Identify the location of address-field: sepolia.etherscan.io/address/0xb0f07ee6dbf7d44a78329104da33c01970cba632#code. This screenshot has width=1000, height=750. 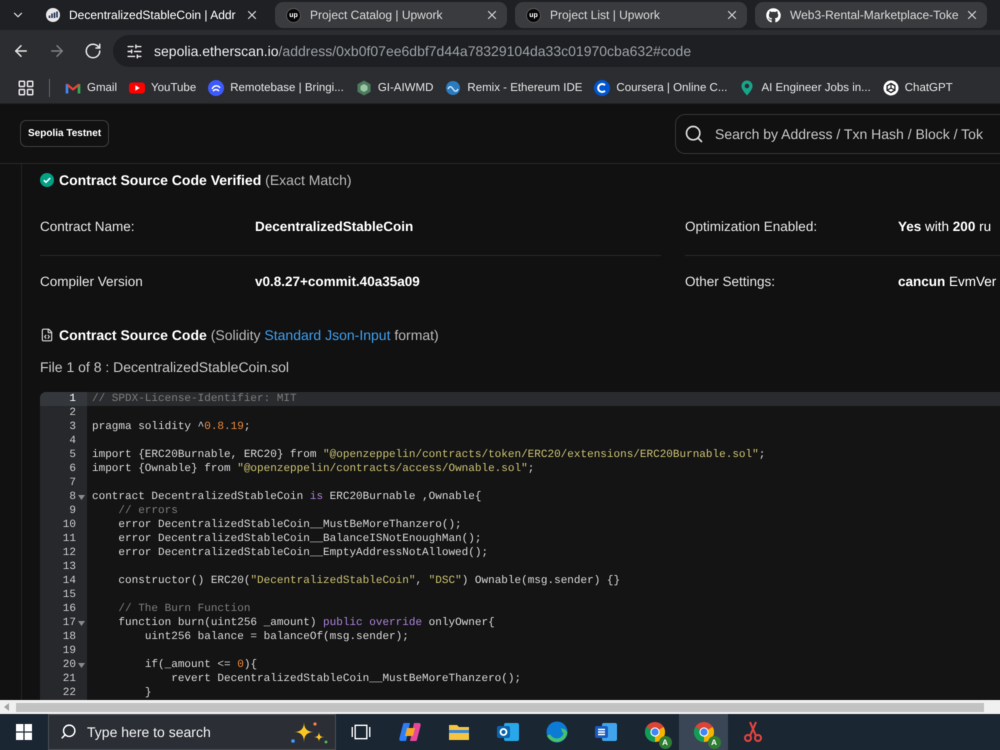
(556, 51).